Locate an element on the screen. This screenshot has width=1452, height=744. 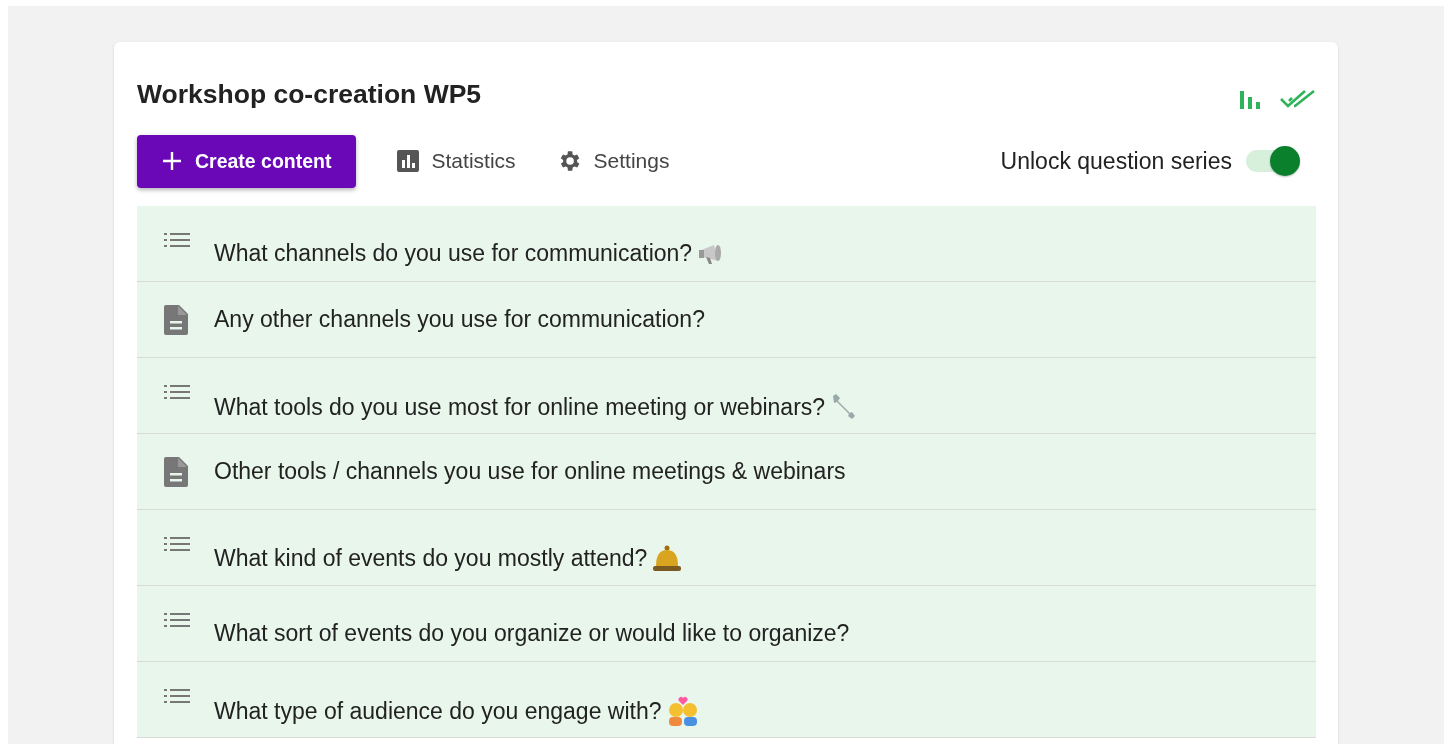
double-check-icon is located at coordinates (1298, 99).